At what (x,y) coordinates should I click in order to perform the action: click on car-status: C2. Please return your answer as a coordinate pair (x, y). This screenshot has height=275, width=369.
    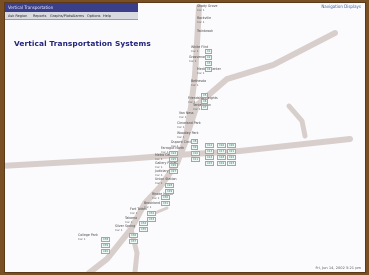
    Looking at the image, I should click on (209, 57).